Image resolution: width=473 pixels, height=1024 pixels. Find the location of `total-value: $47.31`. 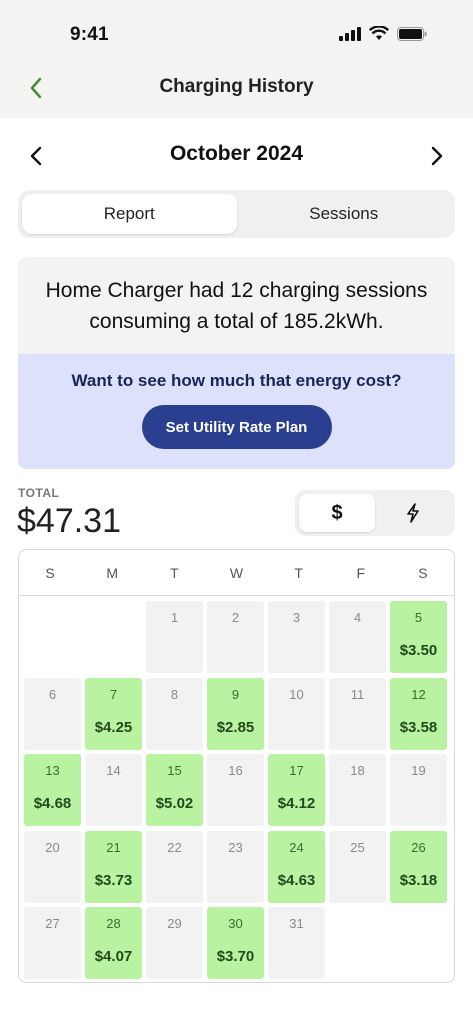

total-value: $47.31 is located at coordinates (69, 521).